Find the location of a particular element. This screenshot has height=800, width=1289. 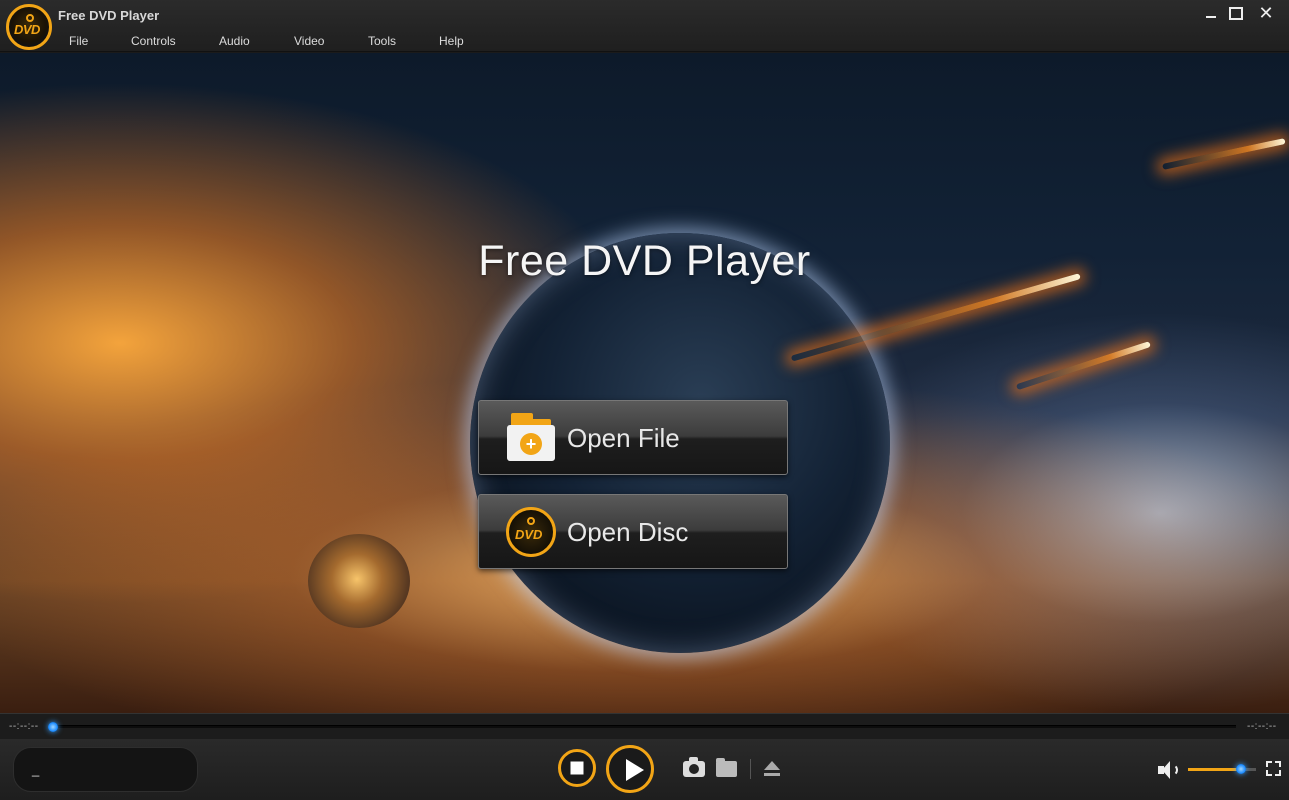

folder-add-icon: + is located at coordinates (531, 438).